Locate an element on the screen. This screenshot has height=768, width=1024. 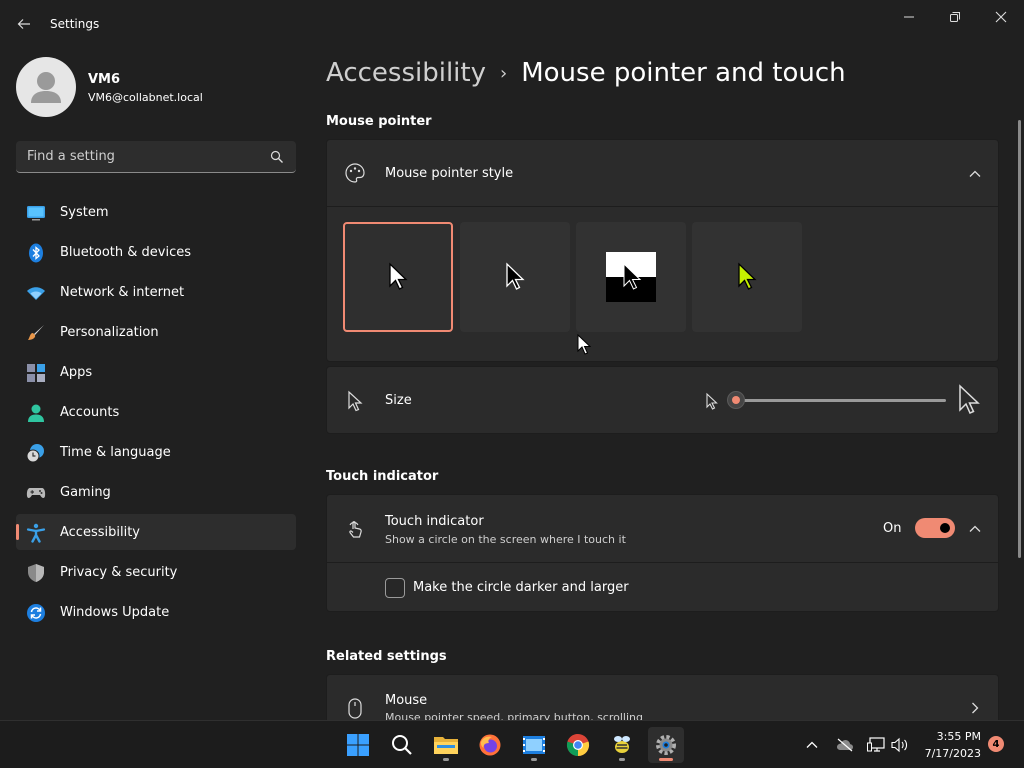
white-pointer-icon is located at coordinates (398, 276).